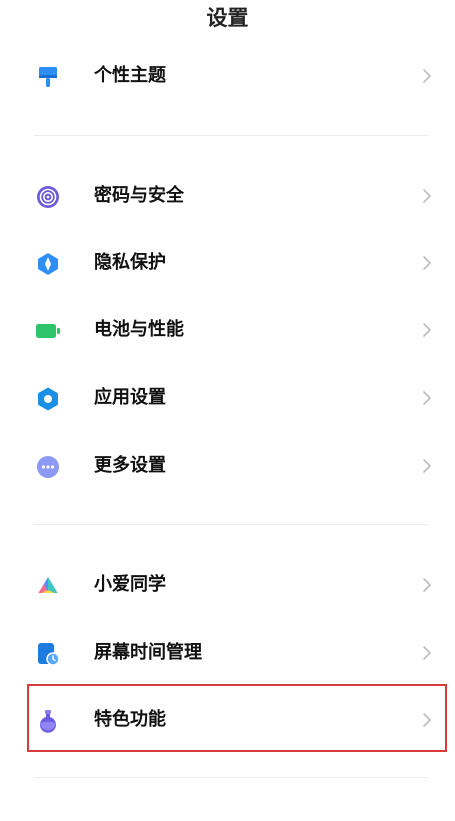 This screenshot has width=455, height=821. What do you see at coordinates (227, 196) in the screenshot?
I see `settings-item-password-security: 密码与安全` at bounding box center [227, 196].